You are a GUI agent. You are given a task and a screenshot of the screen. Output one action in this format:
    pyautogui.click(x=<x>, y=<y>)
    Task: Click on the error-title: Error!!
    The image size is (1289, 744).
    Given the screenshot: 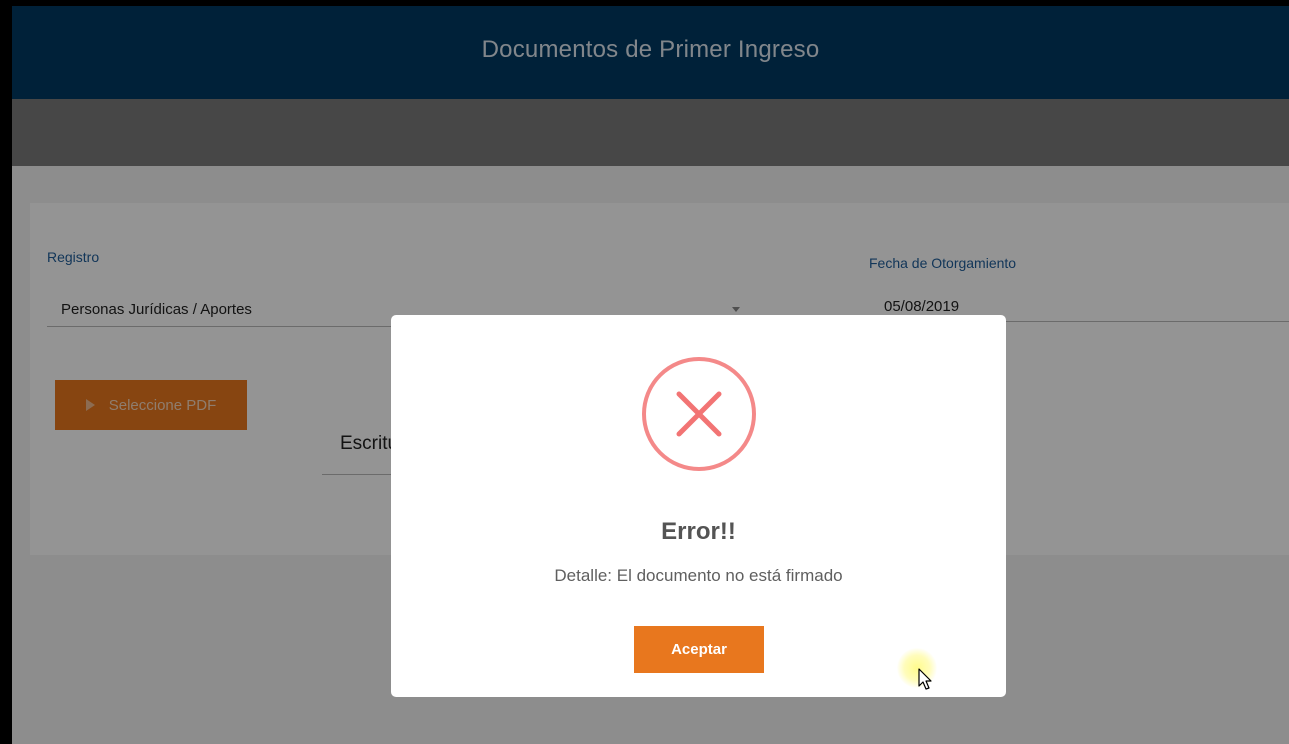 What is the action you would take?
    pyautogui.click(x=698, y=531)
    